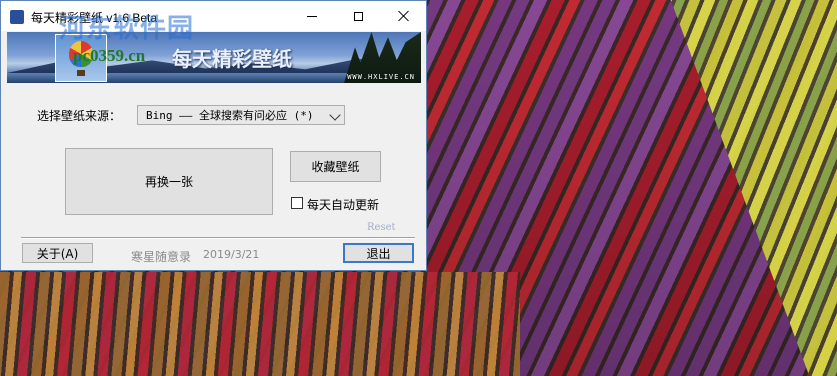  I want to click on auto-update-label: 每天自动更新, so click(343, 204).